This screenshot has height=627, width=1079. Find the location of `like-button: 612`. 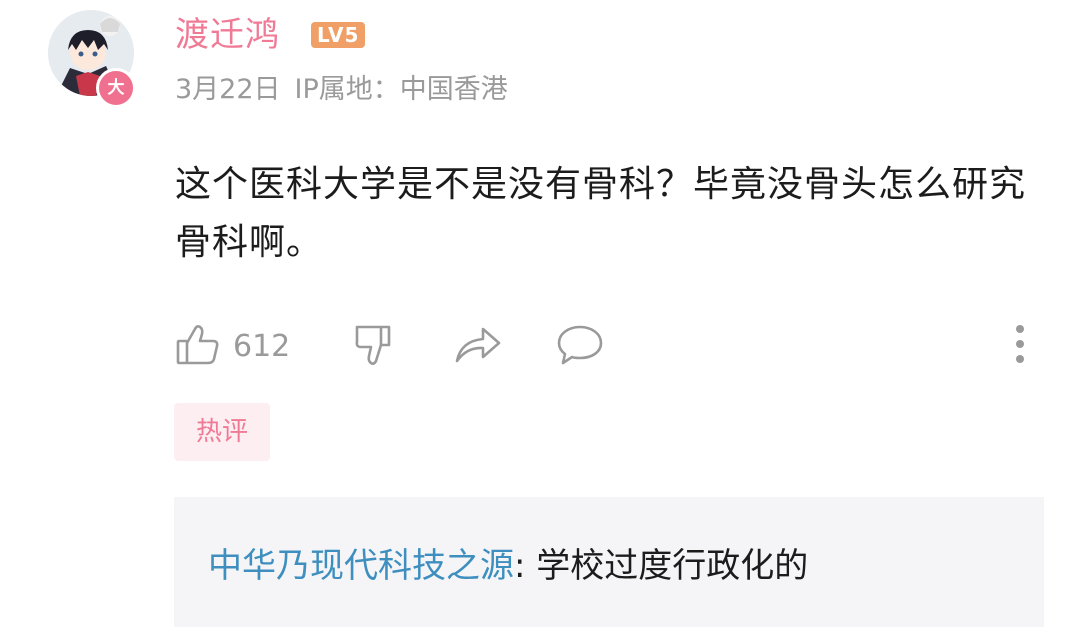

like-button: 612 is located at coordinates (232, 346).